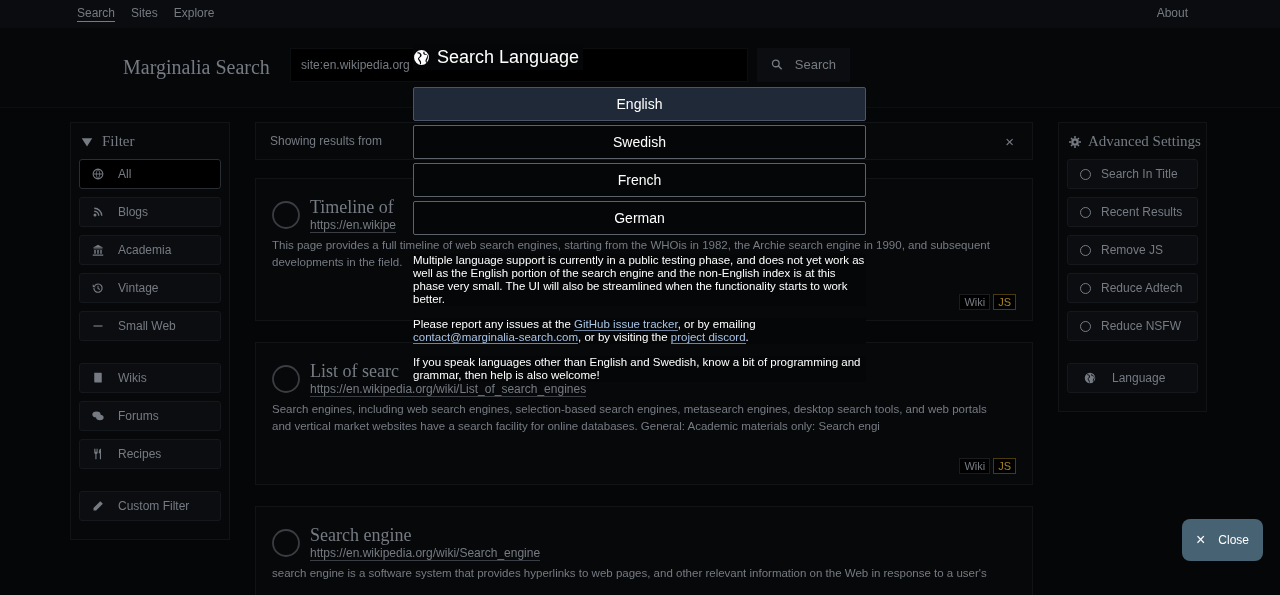  I want to click on option-label: Reduce NSFW, so click(1141, 326).